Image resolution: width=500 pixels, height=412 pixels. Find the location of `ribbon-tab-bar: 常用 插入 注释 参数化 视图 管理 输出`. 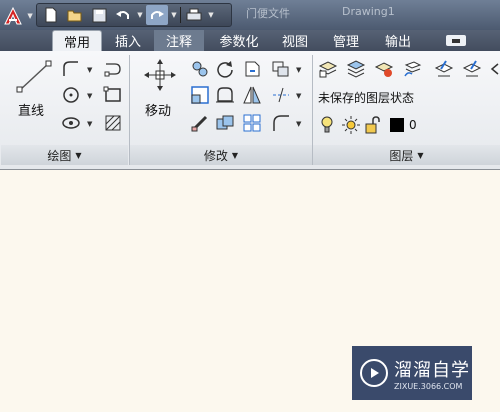

ribbon-tab-bar: 常用 插入 注释 参数化 视图 管理 输出 is located at coordinates (250, 40).